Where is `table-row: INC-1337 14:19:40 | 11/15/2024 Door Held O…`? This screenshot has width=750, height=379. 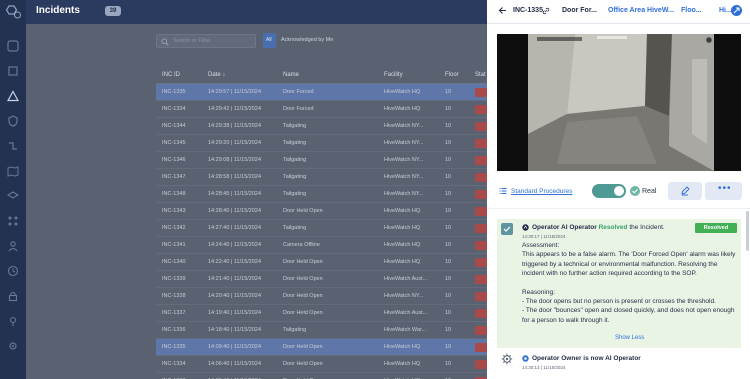 table-row: INC-1337 14:19:40 | 11/15/2024 Door Held O… is located at coordinates (321, 313).